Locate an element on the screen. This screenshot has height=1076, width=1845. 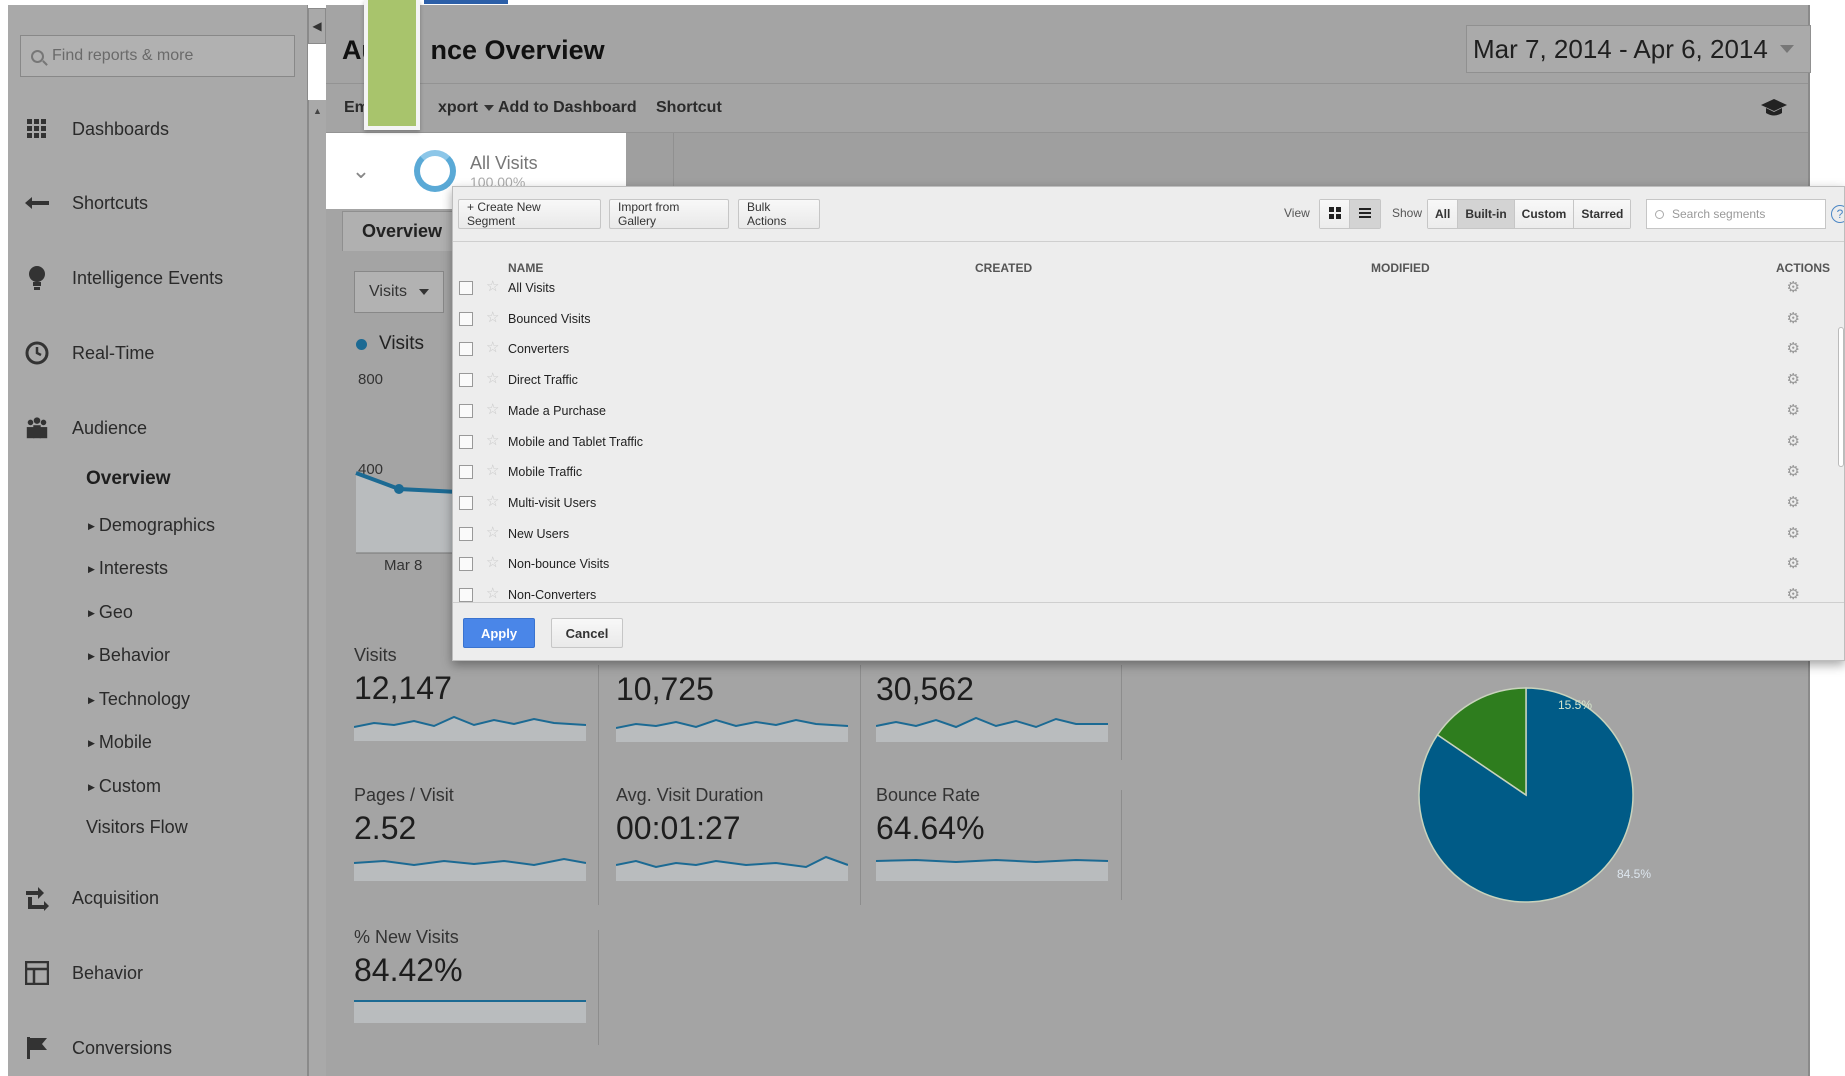
search-segments-input: Search segments is located at coordinates (1736, 214).